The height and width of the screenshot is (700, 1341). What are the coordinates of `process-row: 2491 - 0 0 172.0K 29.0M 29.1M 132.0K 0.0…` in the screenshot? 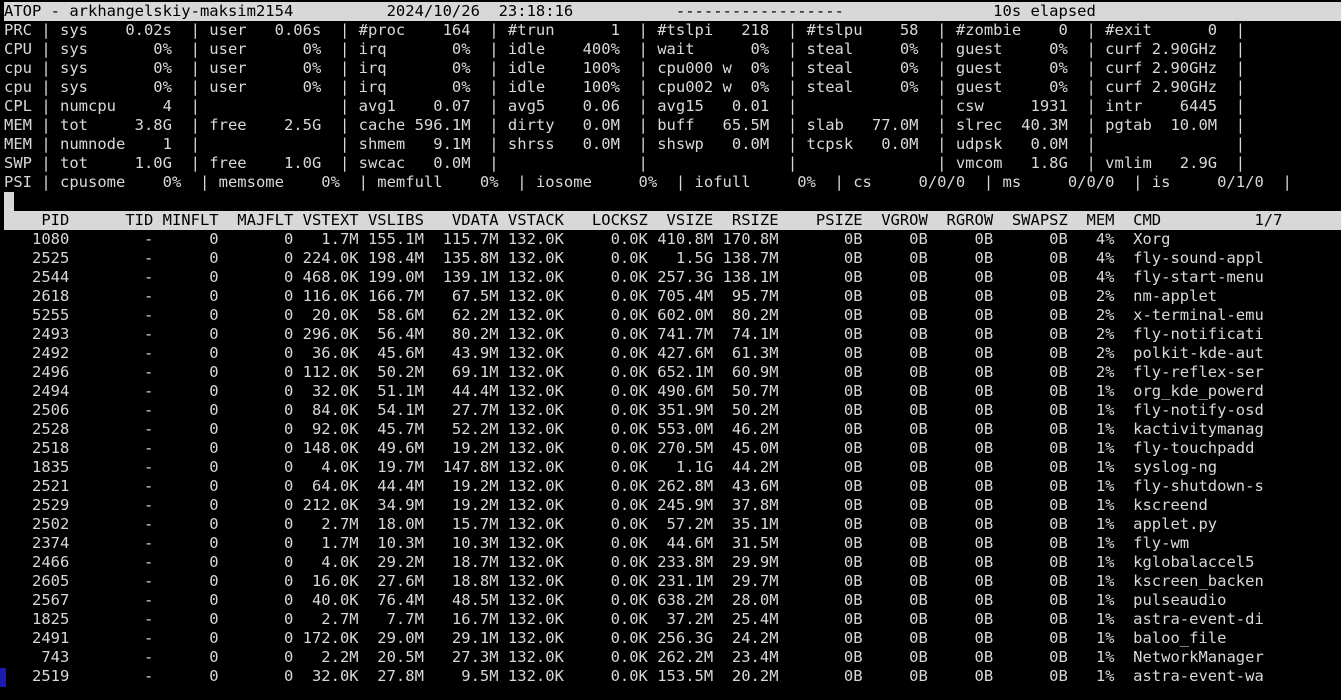 It's located at (672, 638).